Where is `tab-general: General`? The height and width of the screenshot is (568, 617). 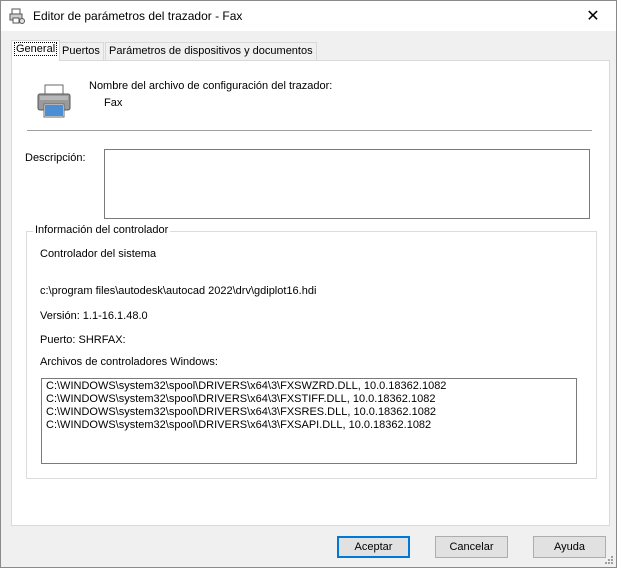
tab-general: General is located at coordinates (36, 50).